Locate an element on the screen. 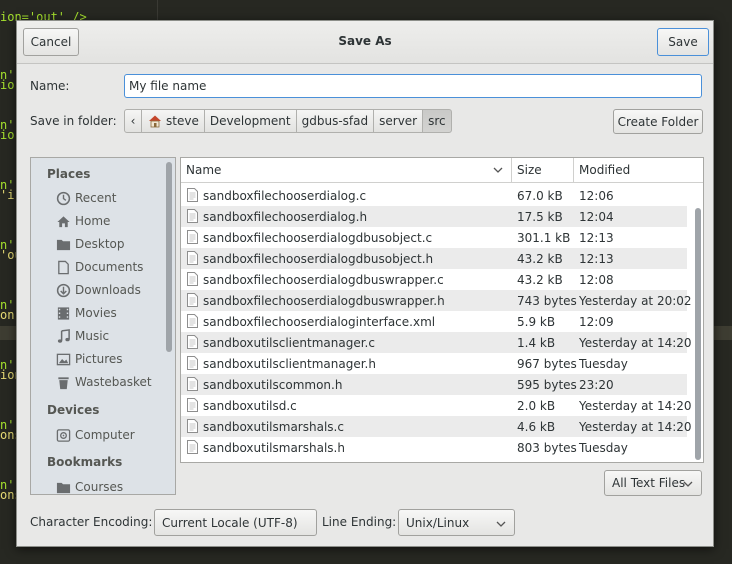  file-name-cell: sandboxfilechooserdialogdbusobject.h is located at coordinates (318, 258).